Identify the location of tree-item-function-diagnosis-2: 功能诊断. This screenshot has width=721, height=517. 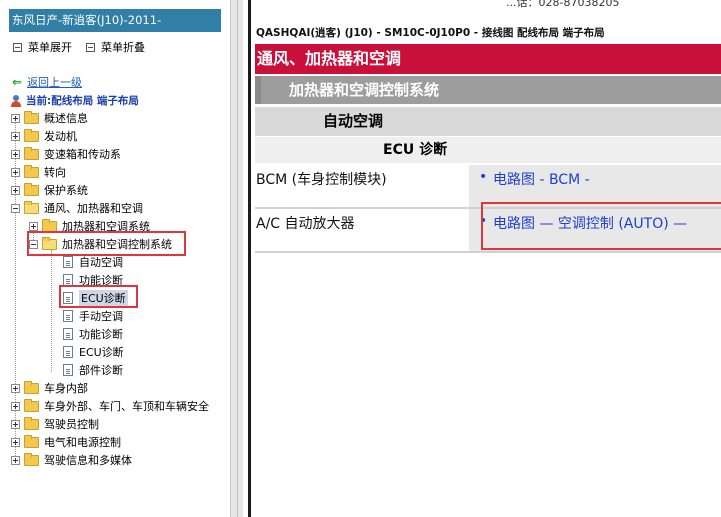
(93, 334).